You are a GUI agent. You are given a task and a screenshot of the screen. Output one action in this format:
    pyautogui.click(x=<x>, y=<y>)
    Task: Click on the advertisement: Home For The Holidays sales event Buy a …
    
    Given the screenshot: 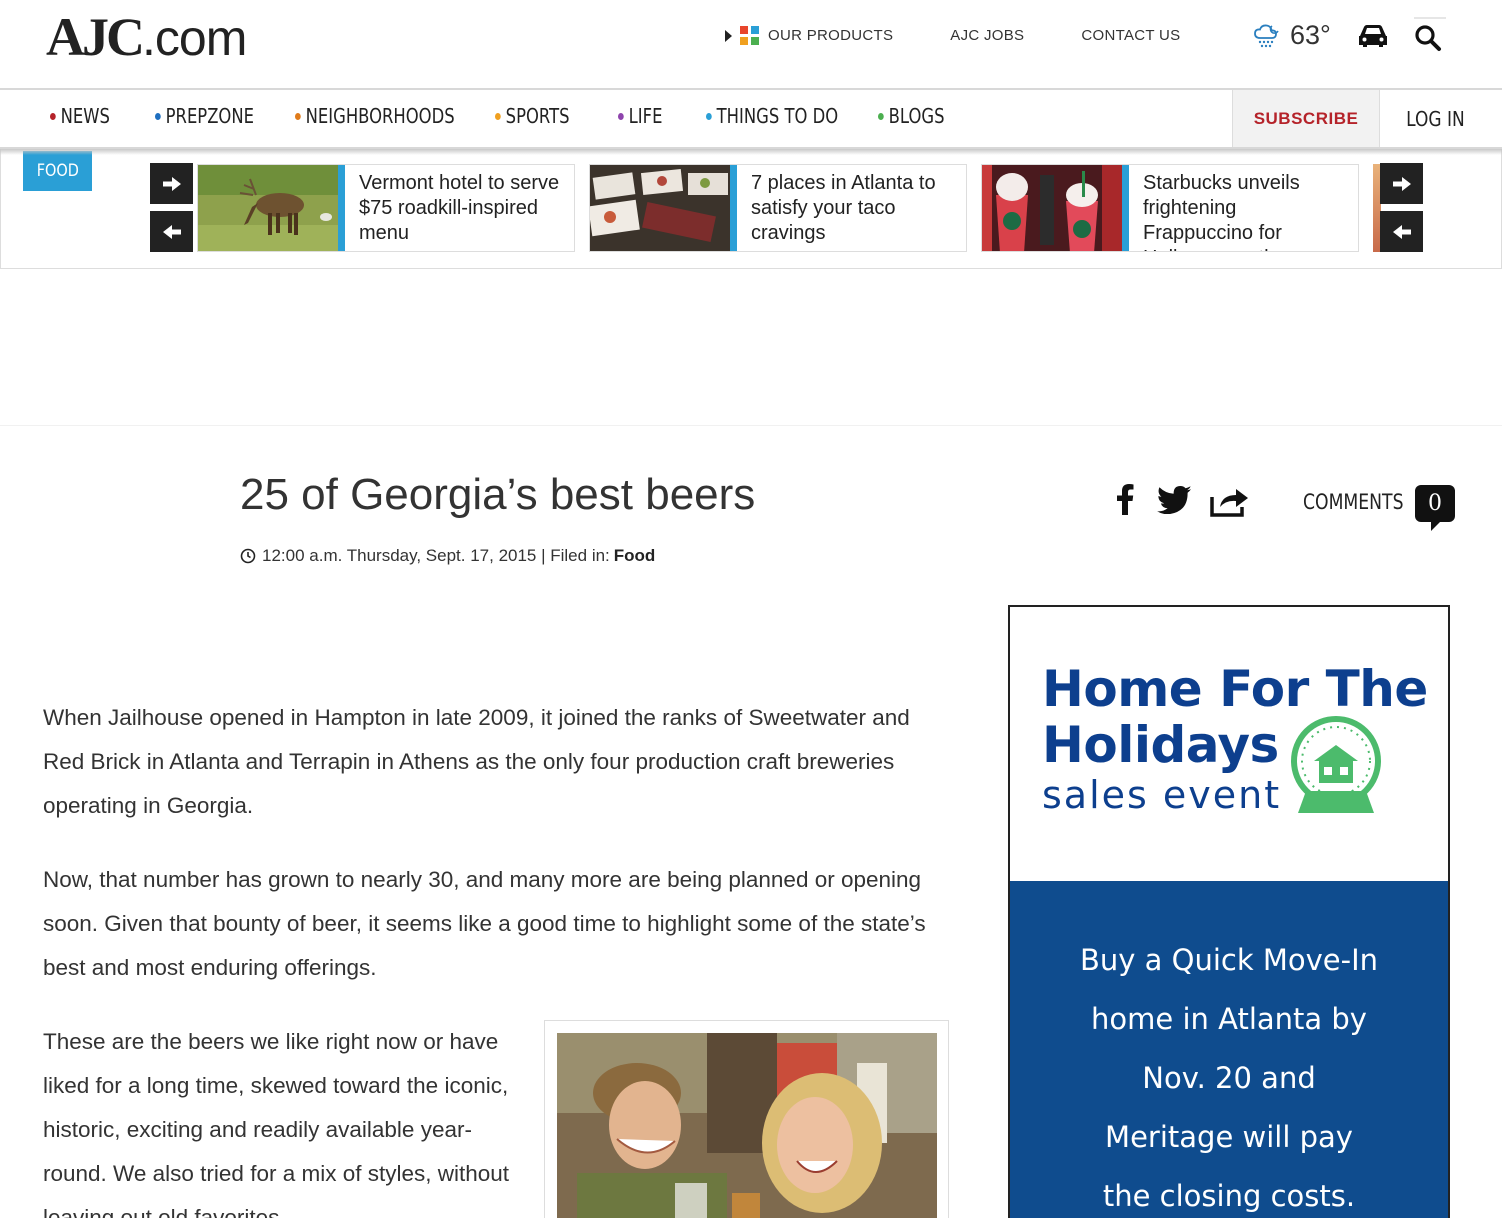 What is the action you would take?
    pyautogui.click(x=1229, y=911)
    